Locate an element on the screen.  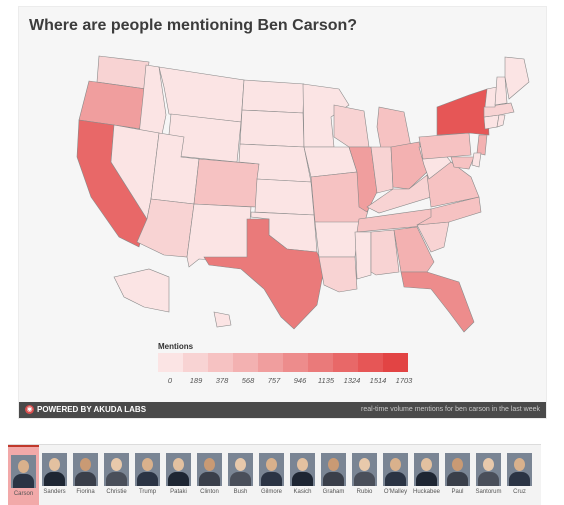
state-wi is located at coordinates (351, 126).